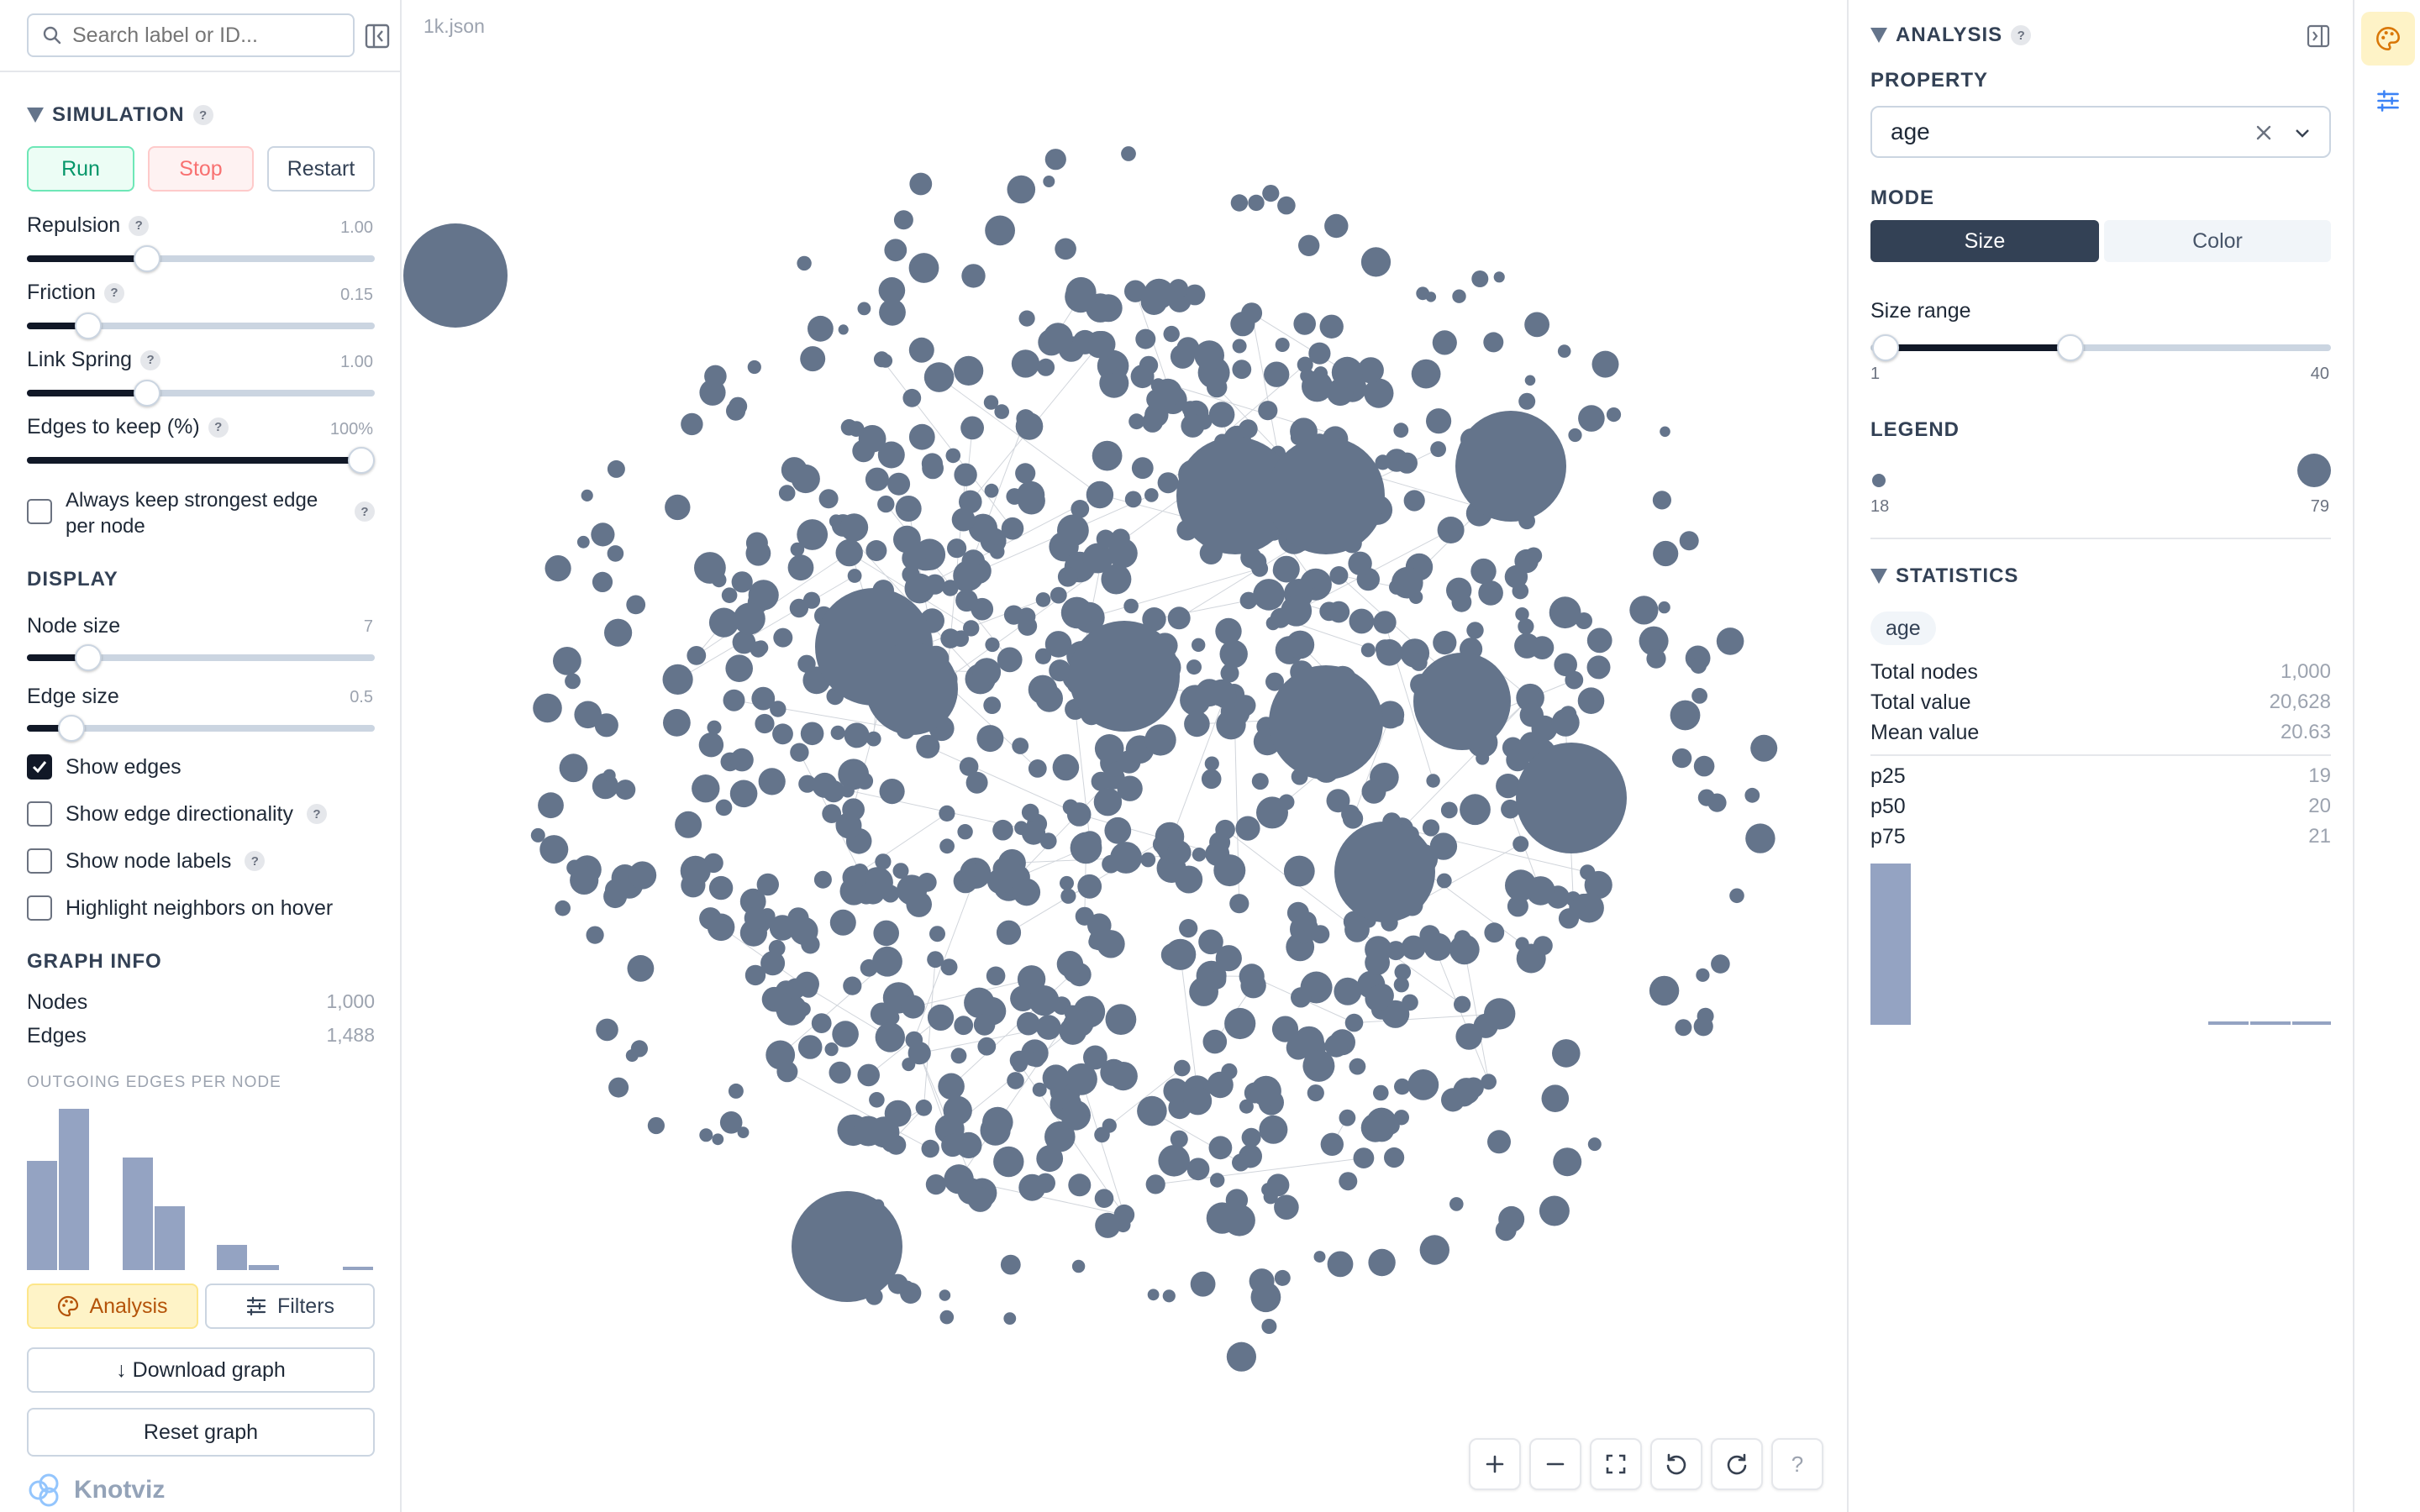  Describe the element at coordinates (2388, 101) in the screenshot. I see `rail-filters-button` at that location.